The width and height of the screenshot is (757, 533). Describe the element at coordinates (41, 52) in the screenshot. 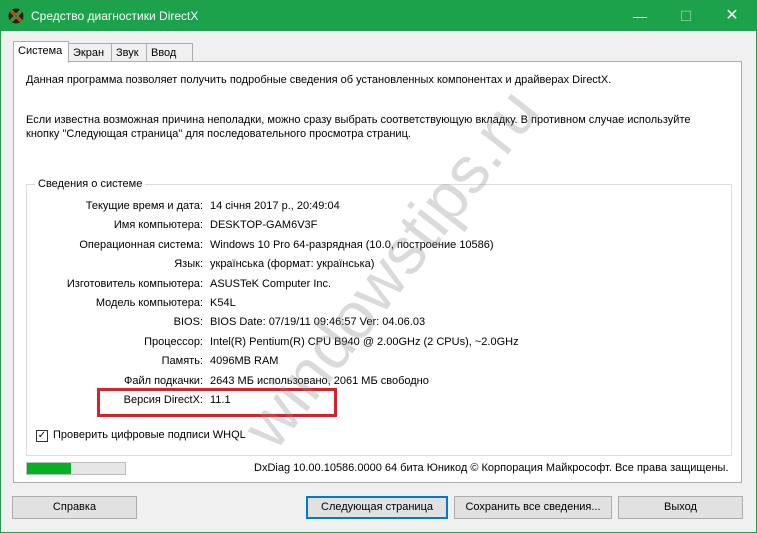

I see `tab-system: Система` at that location.